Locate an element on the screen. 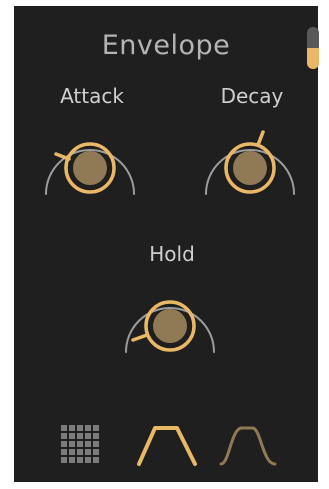  attack-knob is located at coordinates (90, 161).